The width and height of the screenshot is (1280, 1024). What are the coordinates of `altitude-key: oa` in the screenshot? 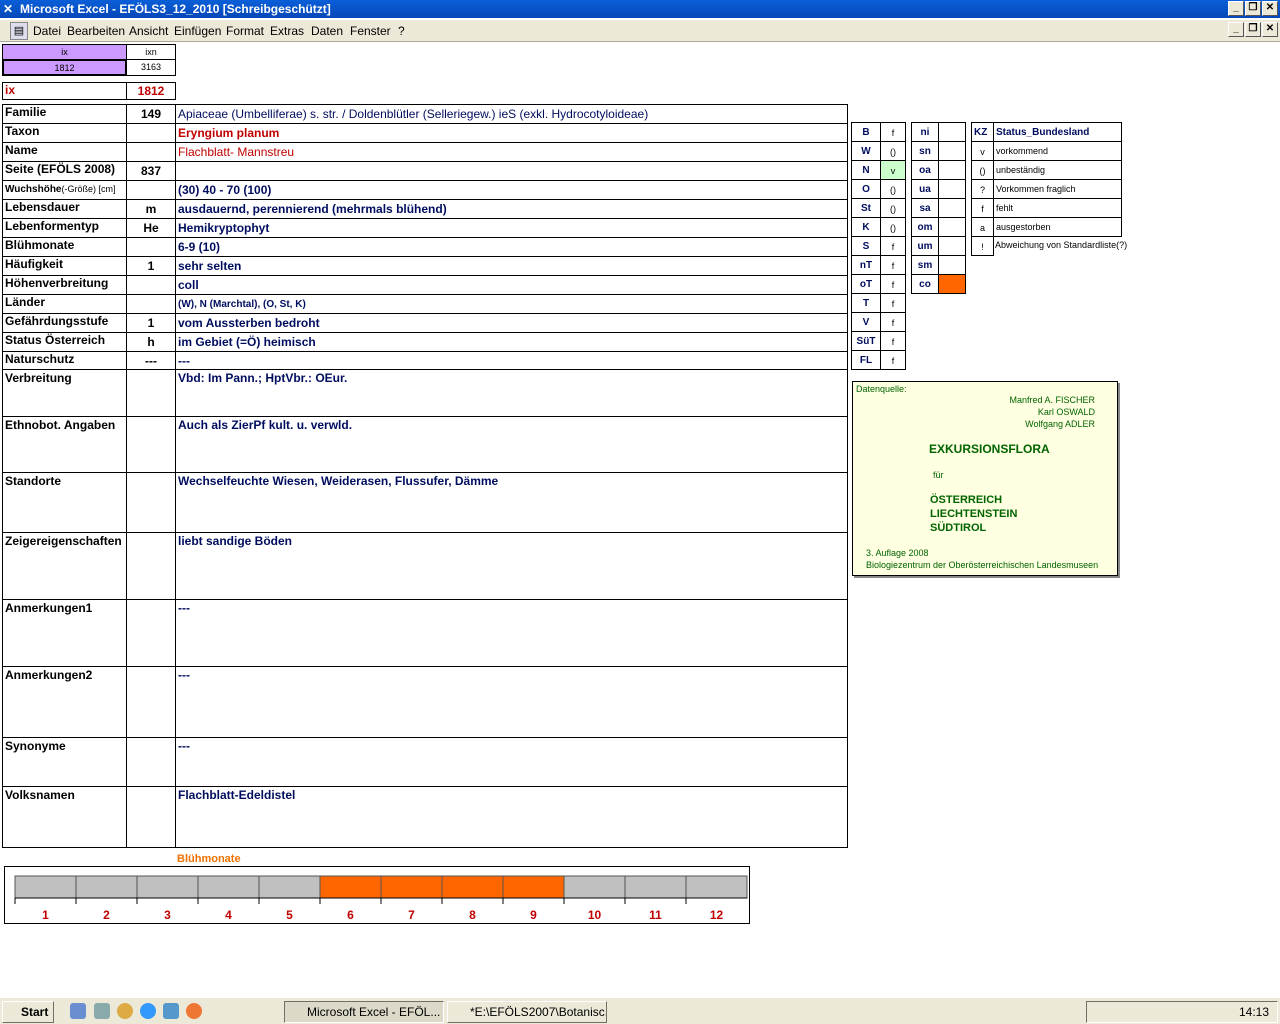 It's located at (925, 170).